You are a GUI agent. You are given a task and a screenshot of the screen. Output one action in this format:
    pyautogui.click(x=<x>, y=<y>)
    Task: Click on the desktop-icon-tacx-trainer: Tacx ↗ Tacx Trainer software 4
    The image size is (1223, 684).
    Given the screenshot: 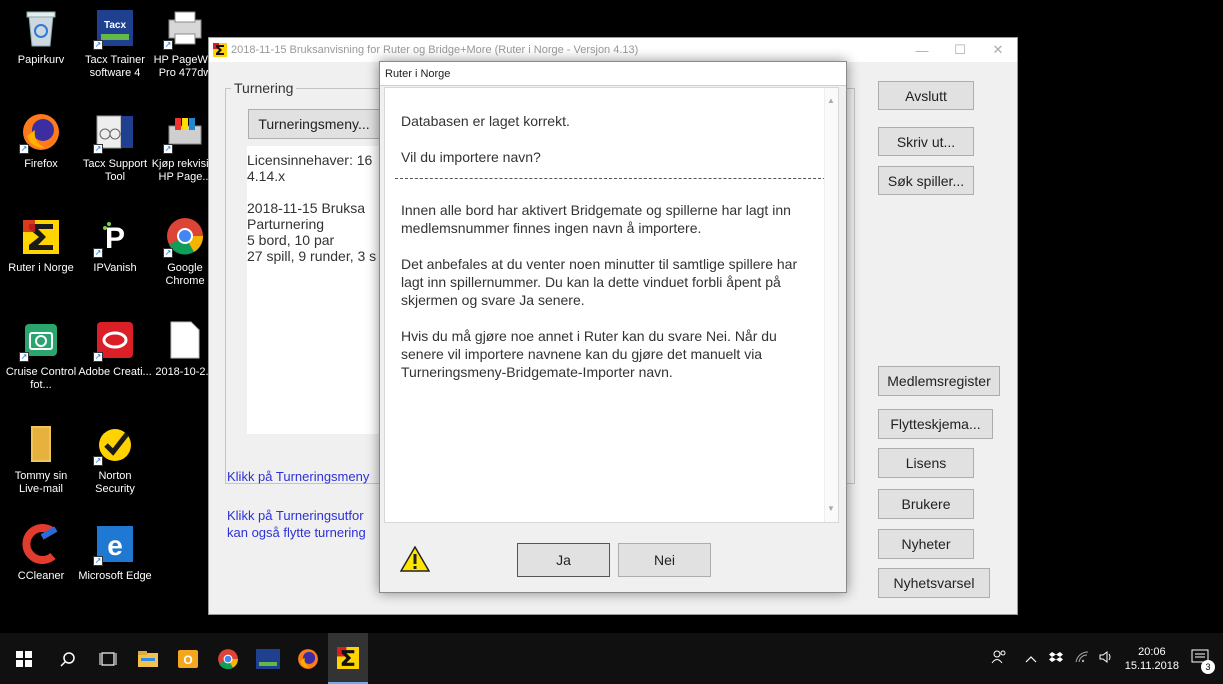 What is the action you would take?
    pyautogui.click(x=115, y=43)
    